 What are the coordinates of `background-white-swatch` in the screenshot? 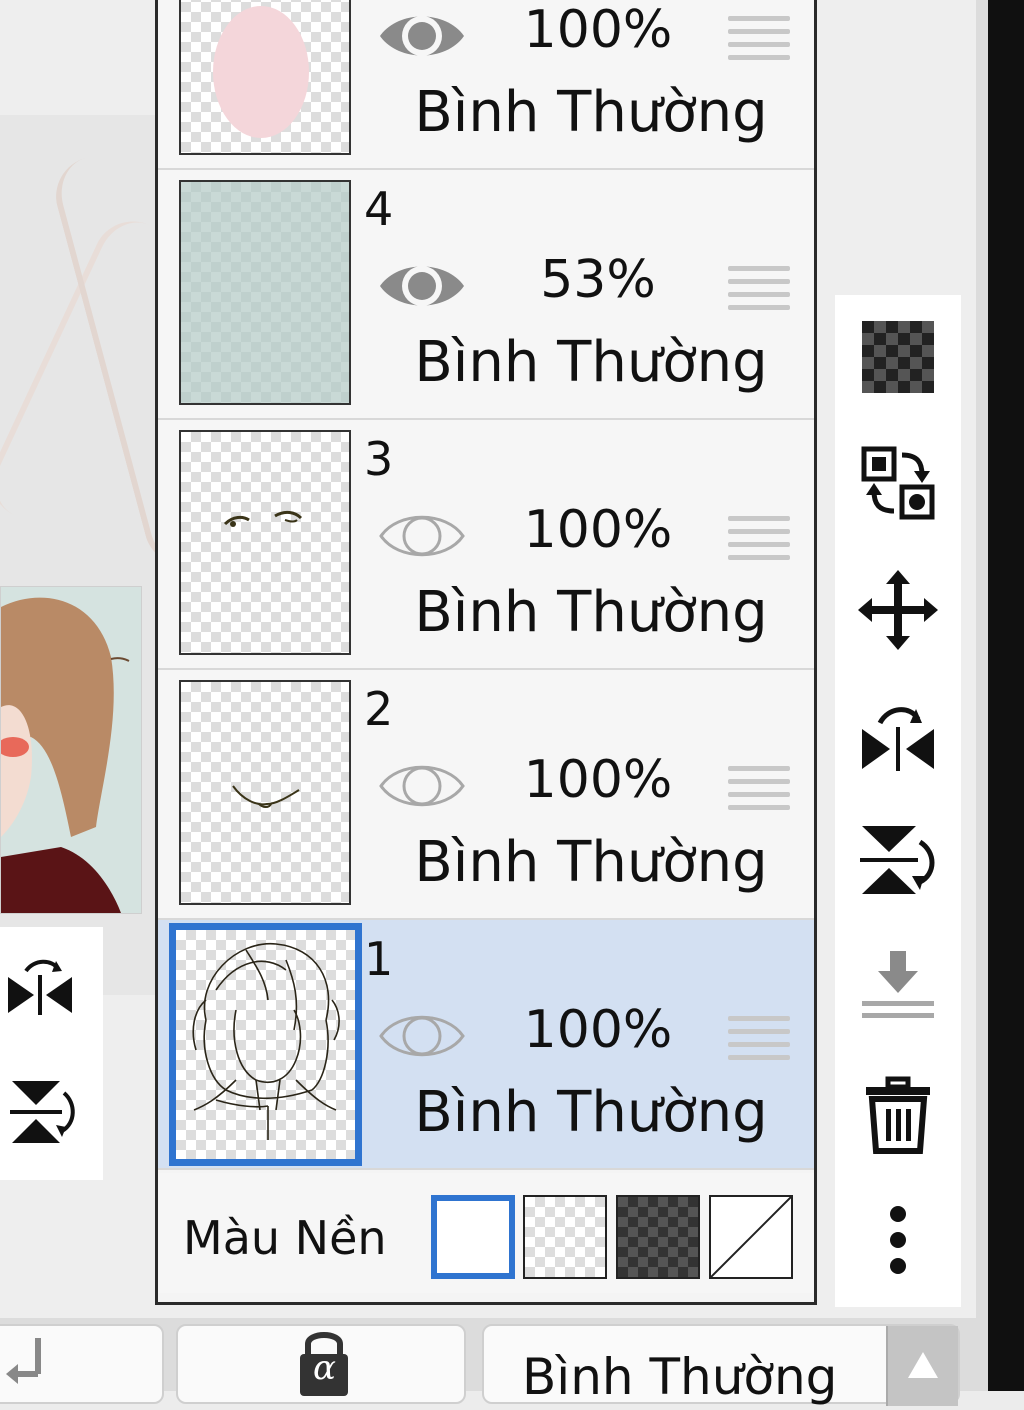 It's located at (473, 1237).